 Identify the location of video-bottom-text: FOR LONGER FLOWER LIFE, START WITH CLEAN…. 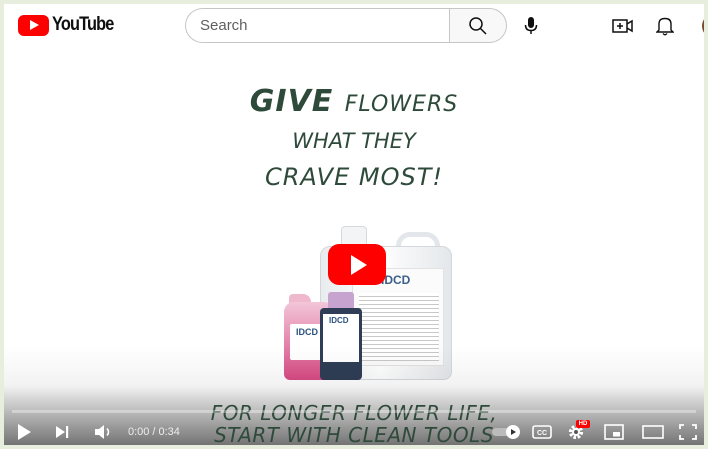
(354, 423).